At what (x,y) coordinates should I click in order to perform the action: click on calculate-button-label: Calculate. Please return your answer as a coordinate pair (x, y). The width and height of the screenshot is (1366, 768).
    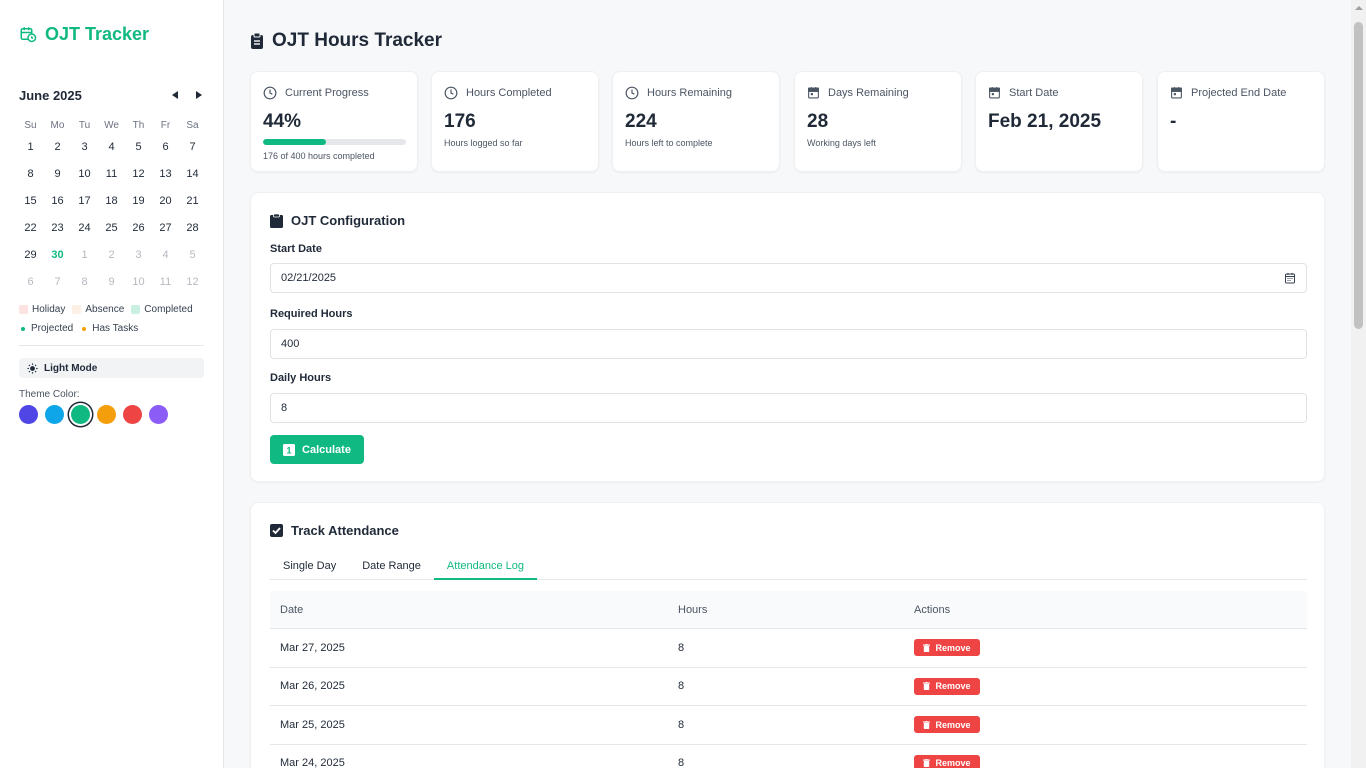
    Looking at the image, I should click on (326, 449).